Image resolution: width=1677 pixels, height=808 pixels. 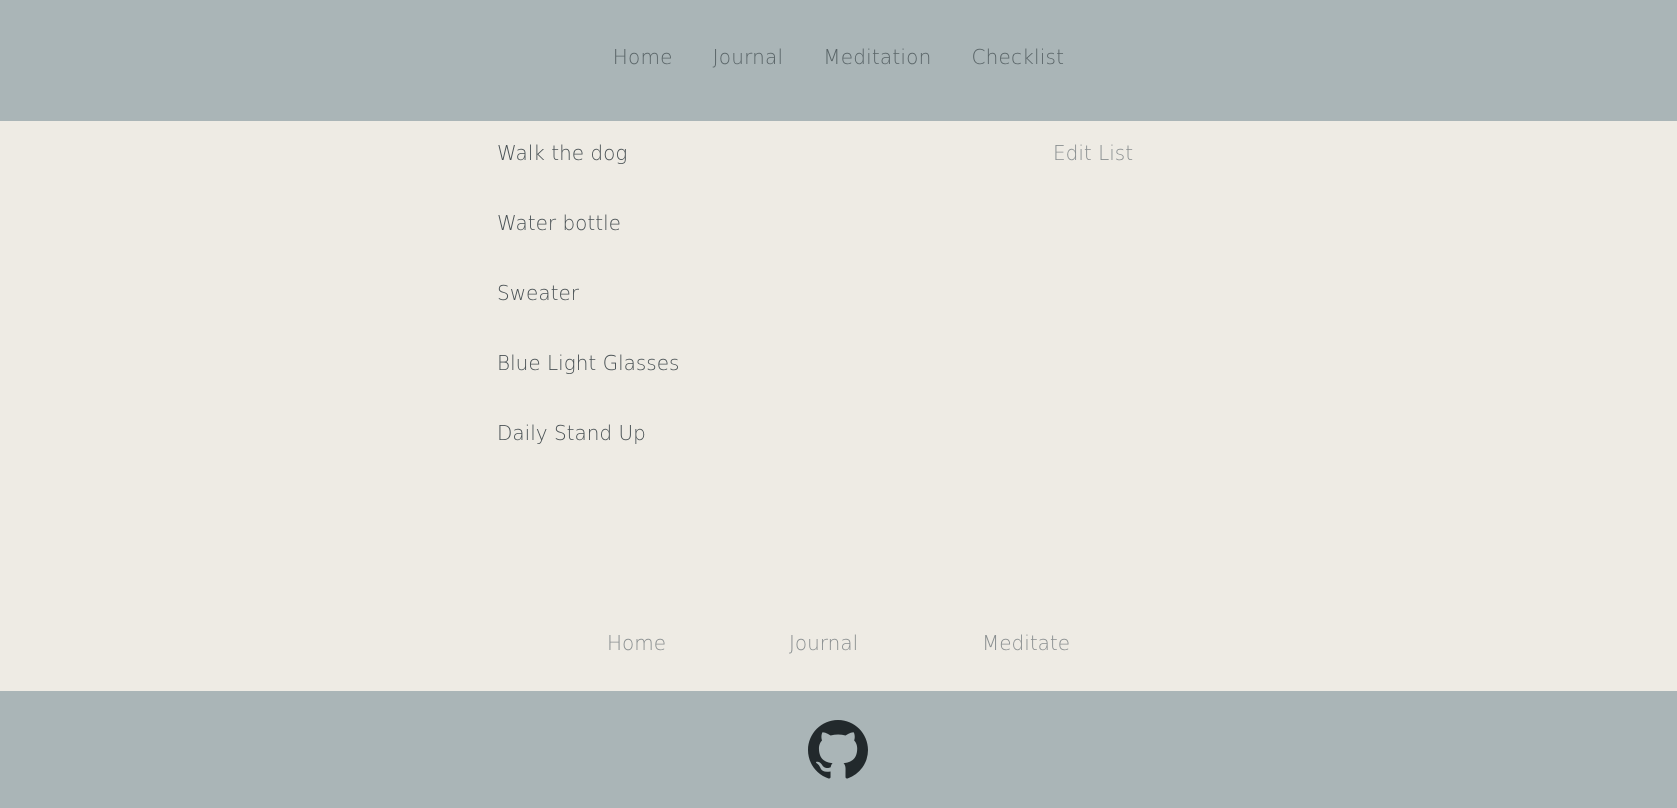 I want to click on nav-journal-link: Journal, so click(x=748, y=57).